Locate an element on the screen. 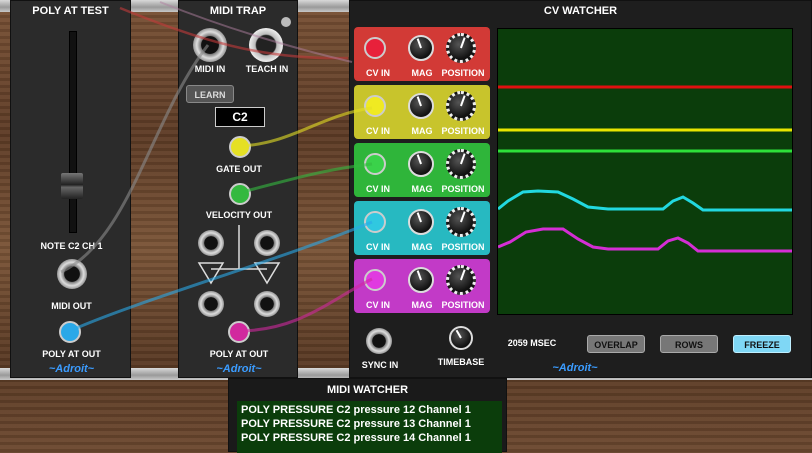  screw is located at coordinates (286, 22).